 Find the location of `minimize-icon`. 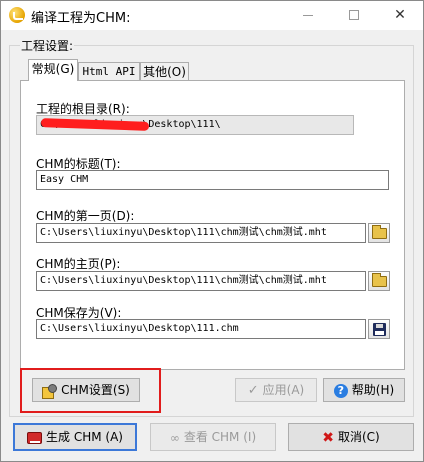

minimize-icon is located at coordinates (308, 15).